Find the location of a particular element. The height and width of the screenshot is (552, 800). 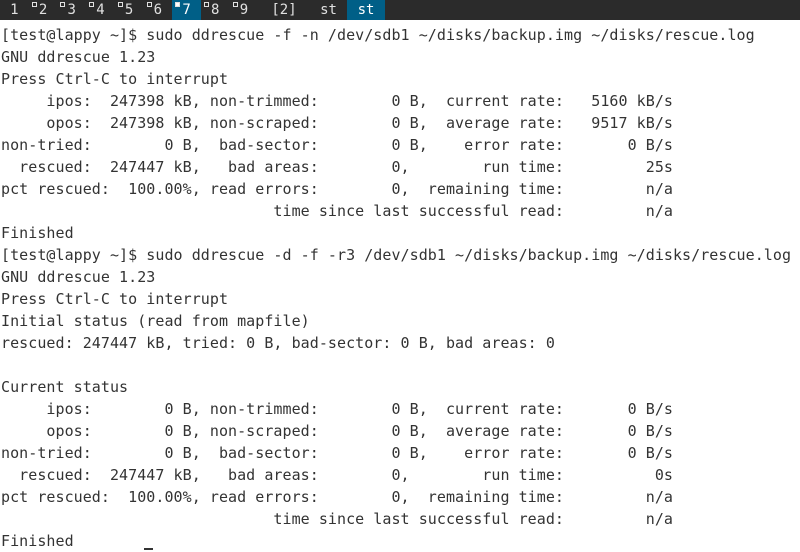

tag-9: 9 is located at coordinates (244, 10).